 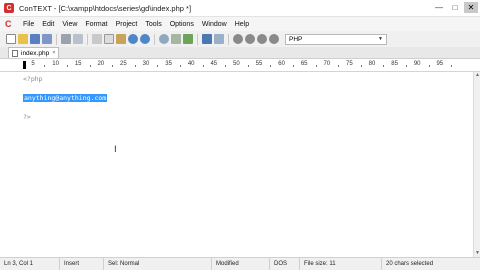 I want to click on ruler-label: 35, so click(x=168, y=64).